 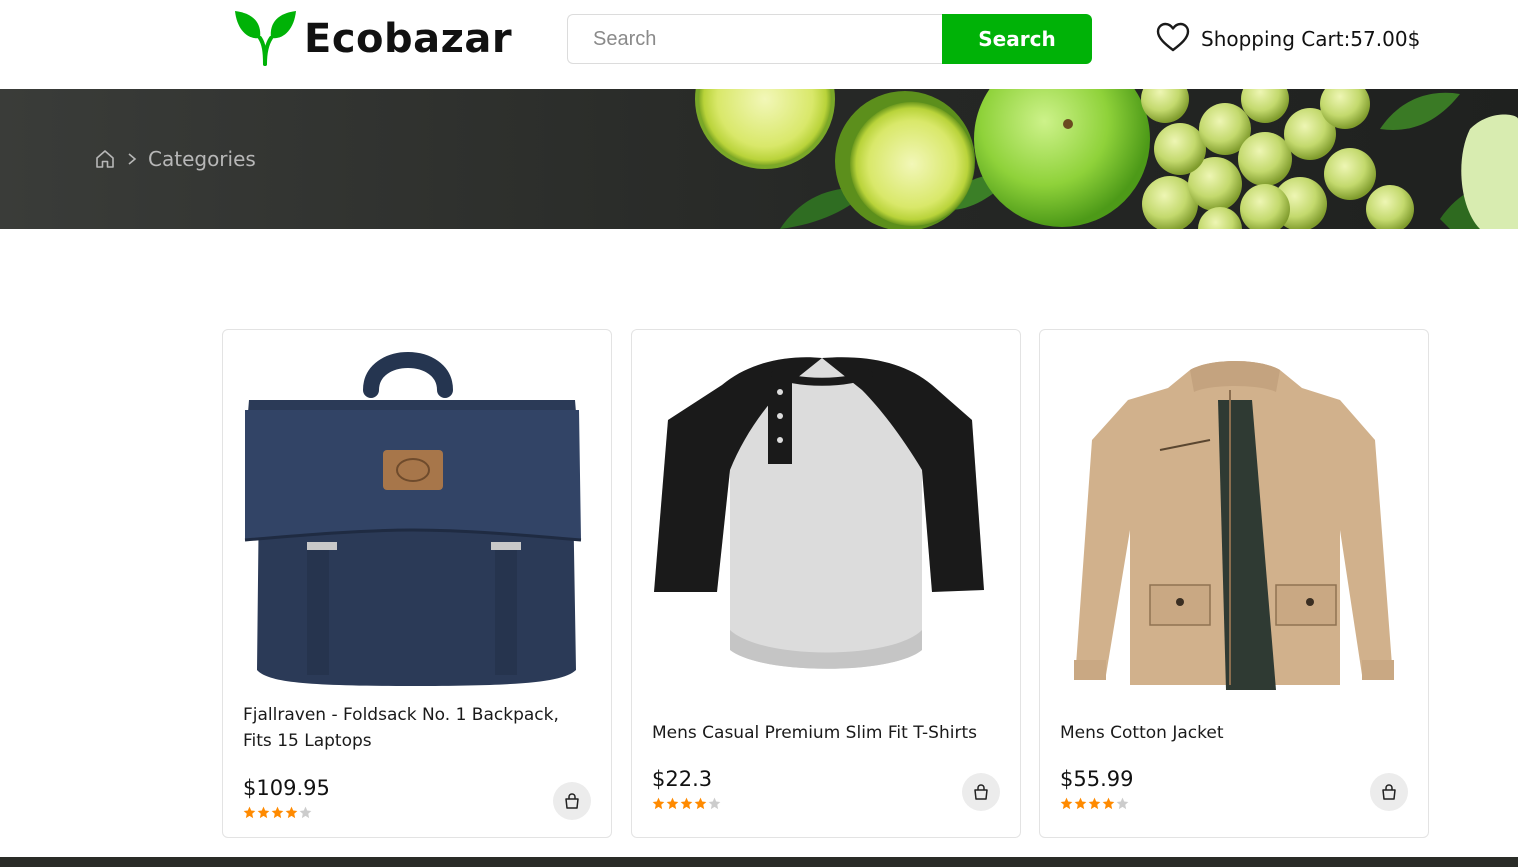 I want to click on breadcrumb-current: Categories, so click(x=202, y=159).